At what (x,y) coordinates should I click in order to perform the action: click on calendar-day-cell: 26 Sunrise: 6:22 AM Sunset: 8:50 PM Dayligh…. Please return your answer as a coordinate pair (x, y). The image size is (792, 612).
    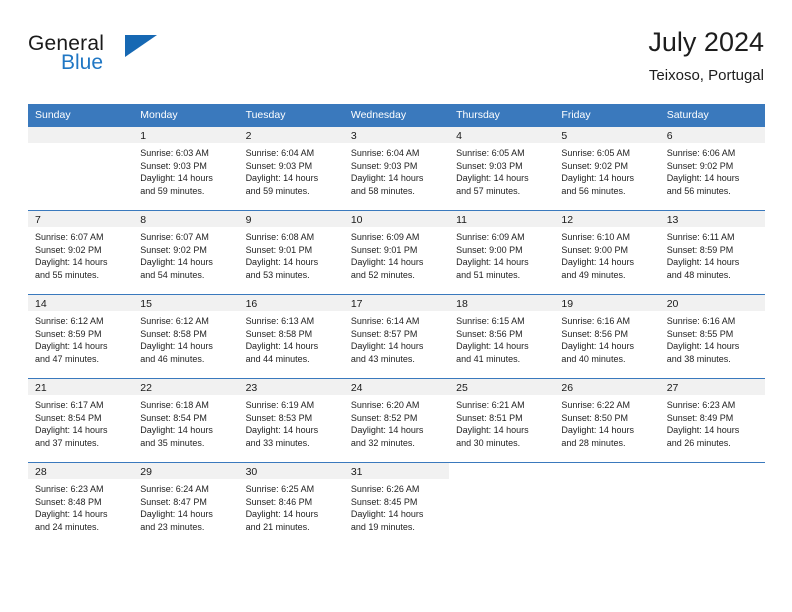
    Looking at the image, I should click on (607, 420).